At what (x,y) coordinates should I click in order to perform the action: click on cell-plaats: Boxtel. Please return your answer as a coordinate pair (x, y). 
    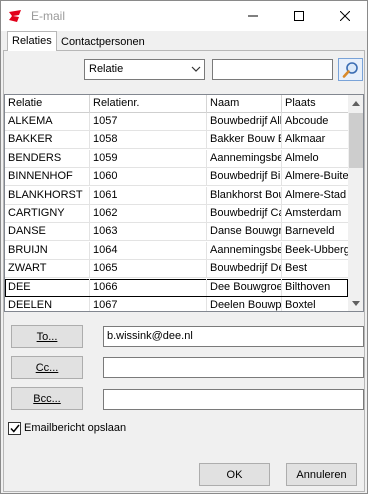
    Looking at the image, I should click on (300, 305).